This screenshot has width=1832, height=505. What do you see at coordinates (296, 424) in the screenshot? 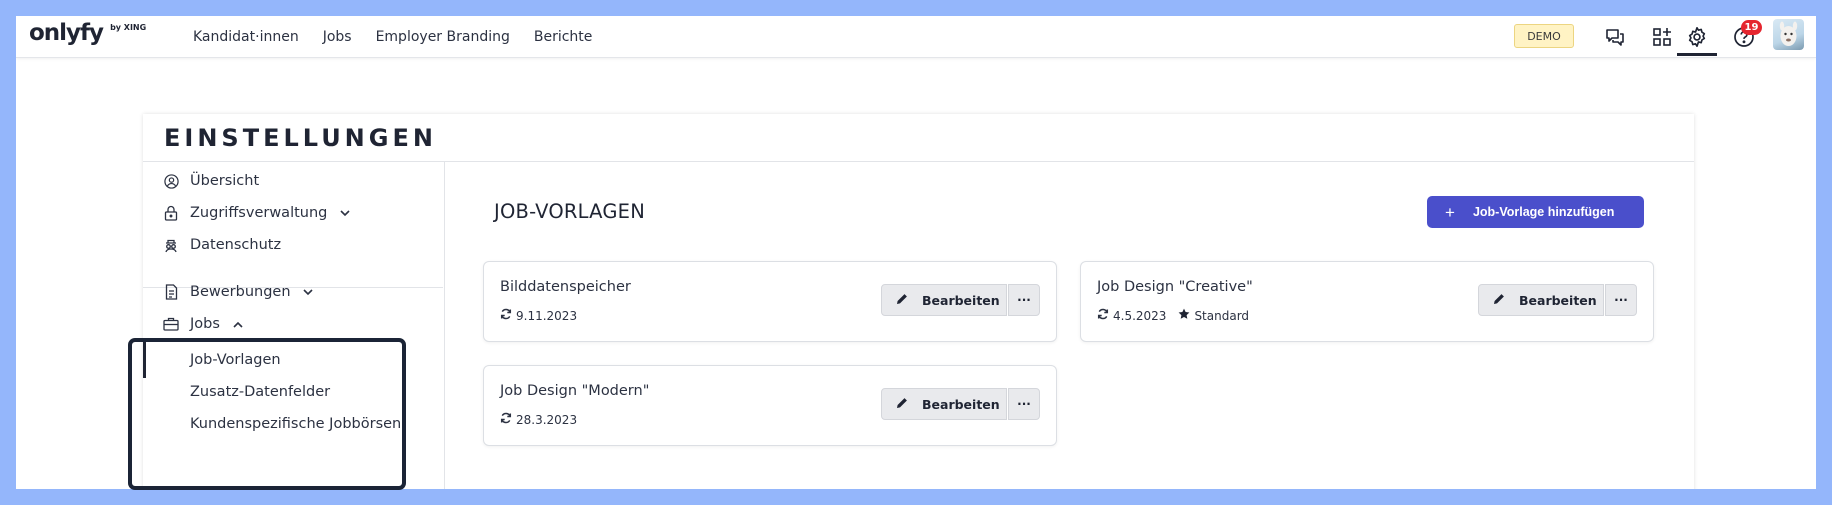
I see `sidebar-label-custom-job-boards: Kundenspezifische Jobbörsen` at bounding box center [296, 424].